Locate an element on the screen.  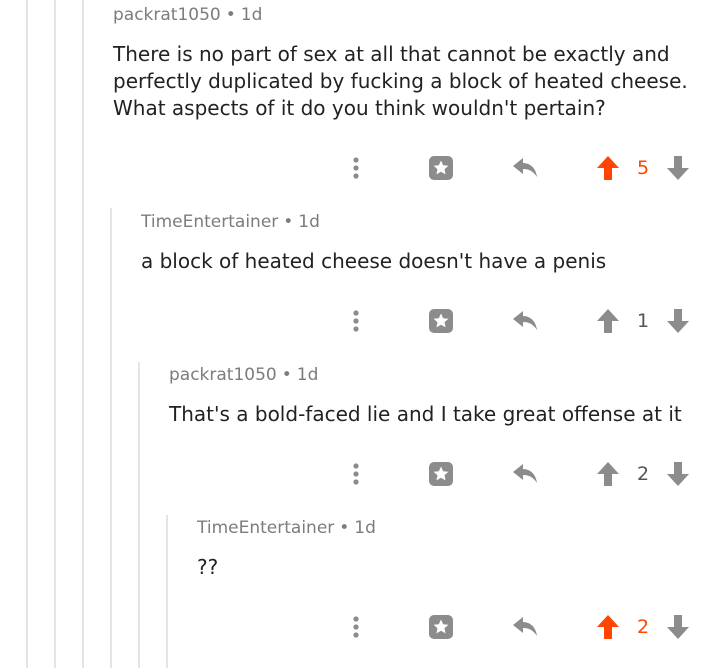
comment-actions: 5 is located at coordinates (360, 168).